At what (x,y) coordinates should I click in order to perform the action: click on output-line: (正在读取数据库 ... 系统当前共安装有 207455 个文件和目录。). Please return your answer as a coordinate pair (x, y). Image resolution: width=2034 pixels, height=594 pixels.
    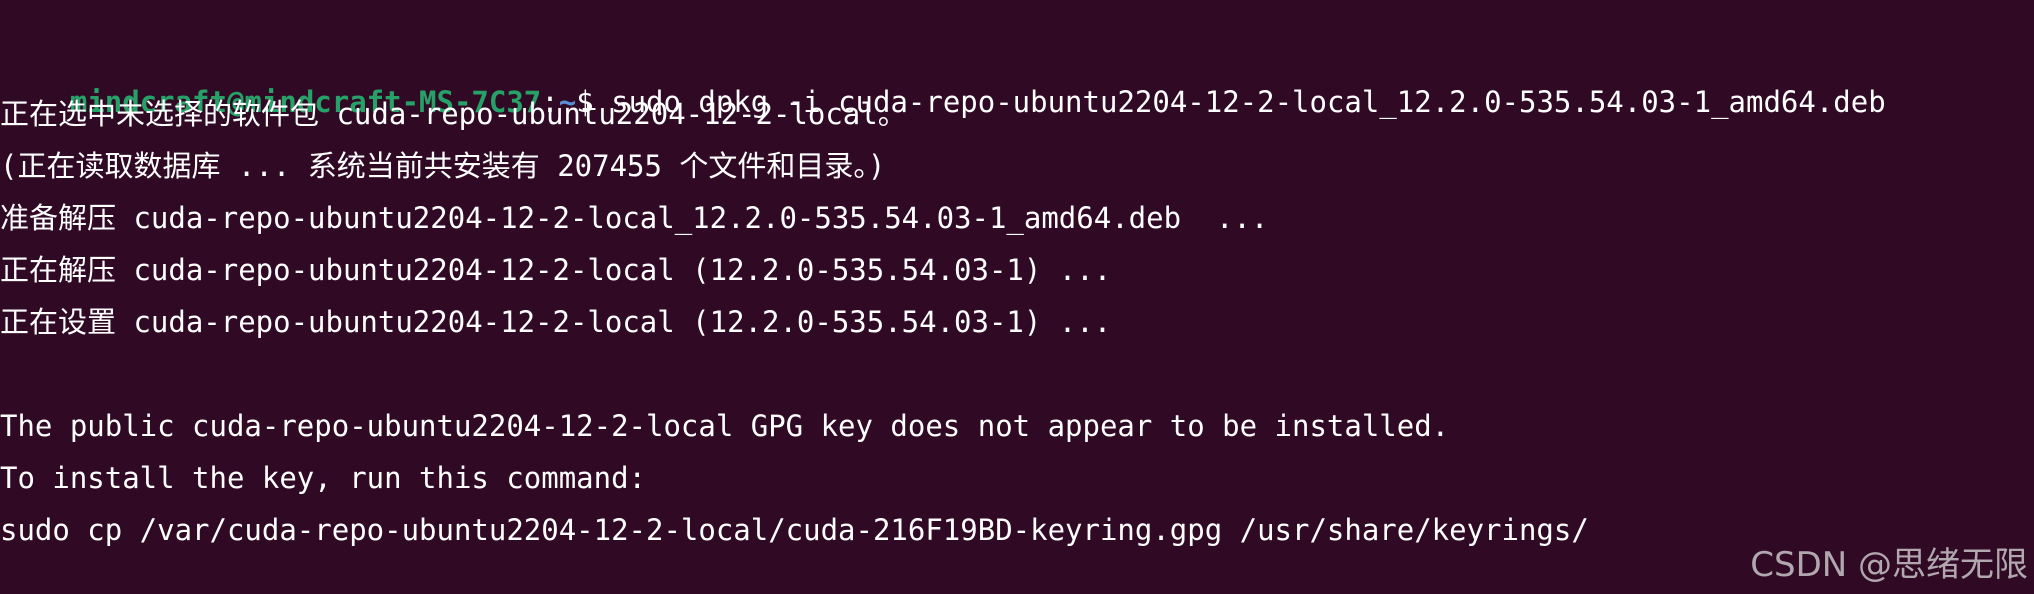
    Looking at the image, I should click on (443, 166).